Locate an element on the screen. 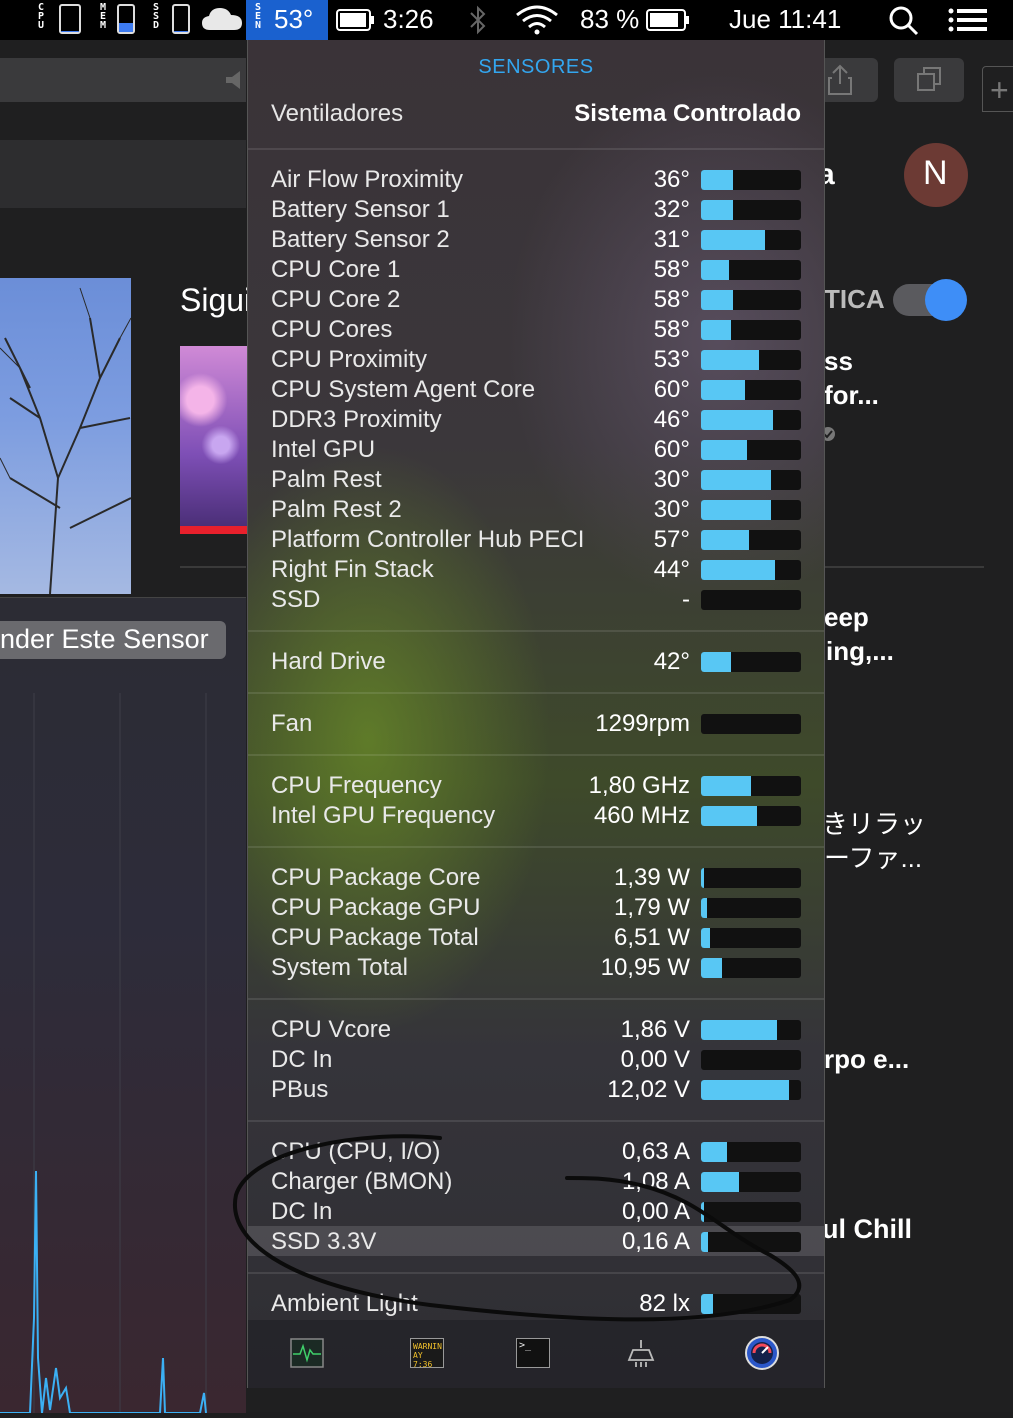 Image resolution: width=1013 pixels, height=1418 pixels. sensor-row: Battery Sensor 1 32° is located at coordinates (536, 209).